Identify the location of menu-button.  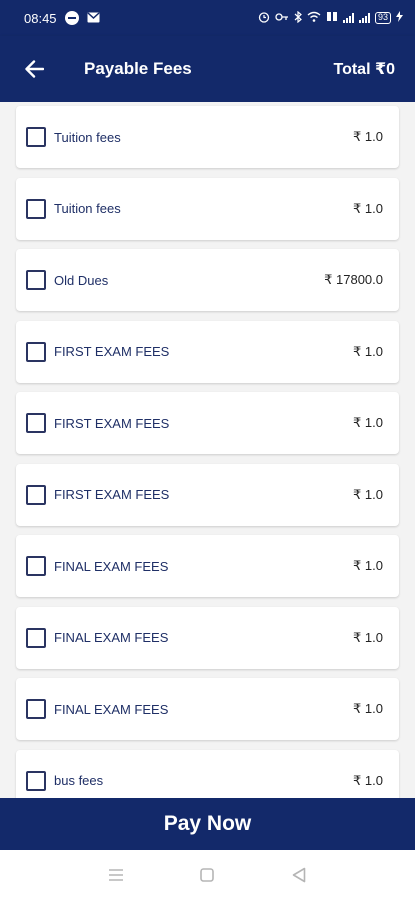
(116, 875).